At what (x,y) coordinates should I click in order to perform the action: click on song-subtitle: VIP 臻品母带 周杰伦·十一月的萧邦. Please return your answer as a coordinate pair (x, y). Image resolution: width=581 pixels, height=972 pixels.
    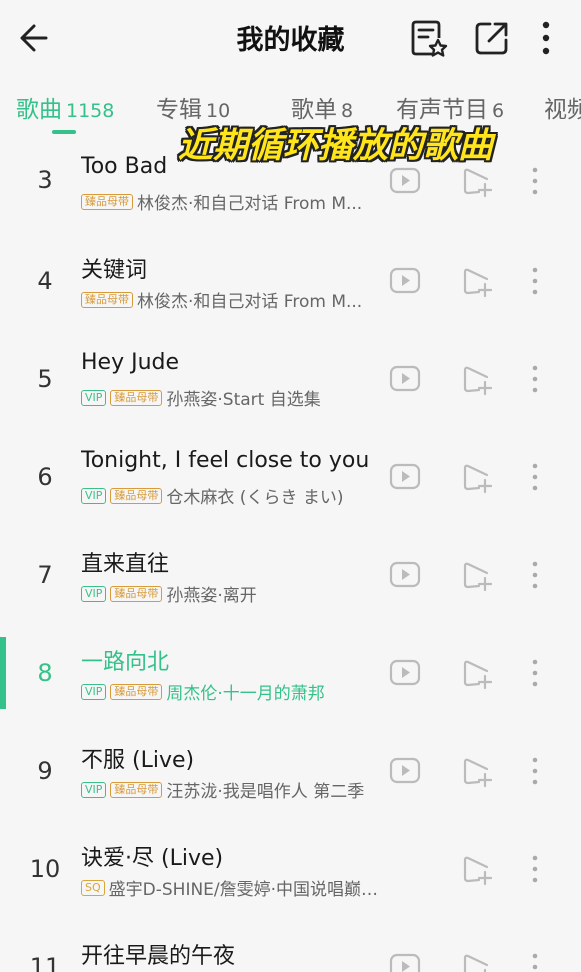
    Looking at the image, I should click on (226, 691).